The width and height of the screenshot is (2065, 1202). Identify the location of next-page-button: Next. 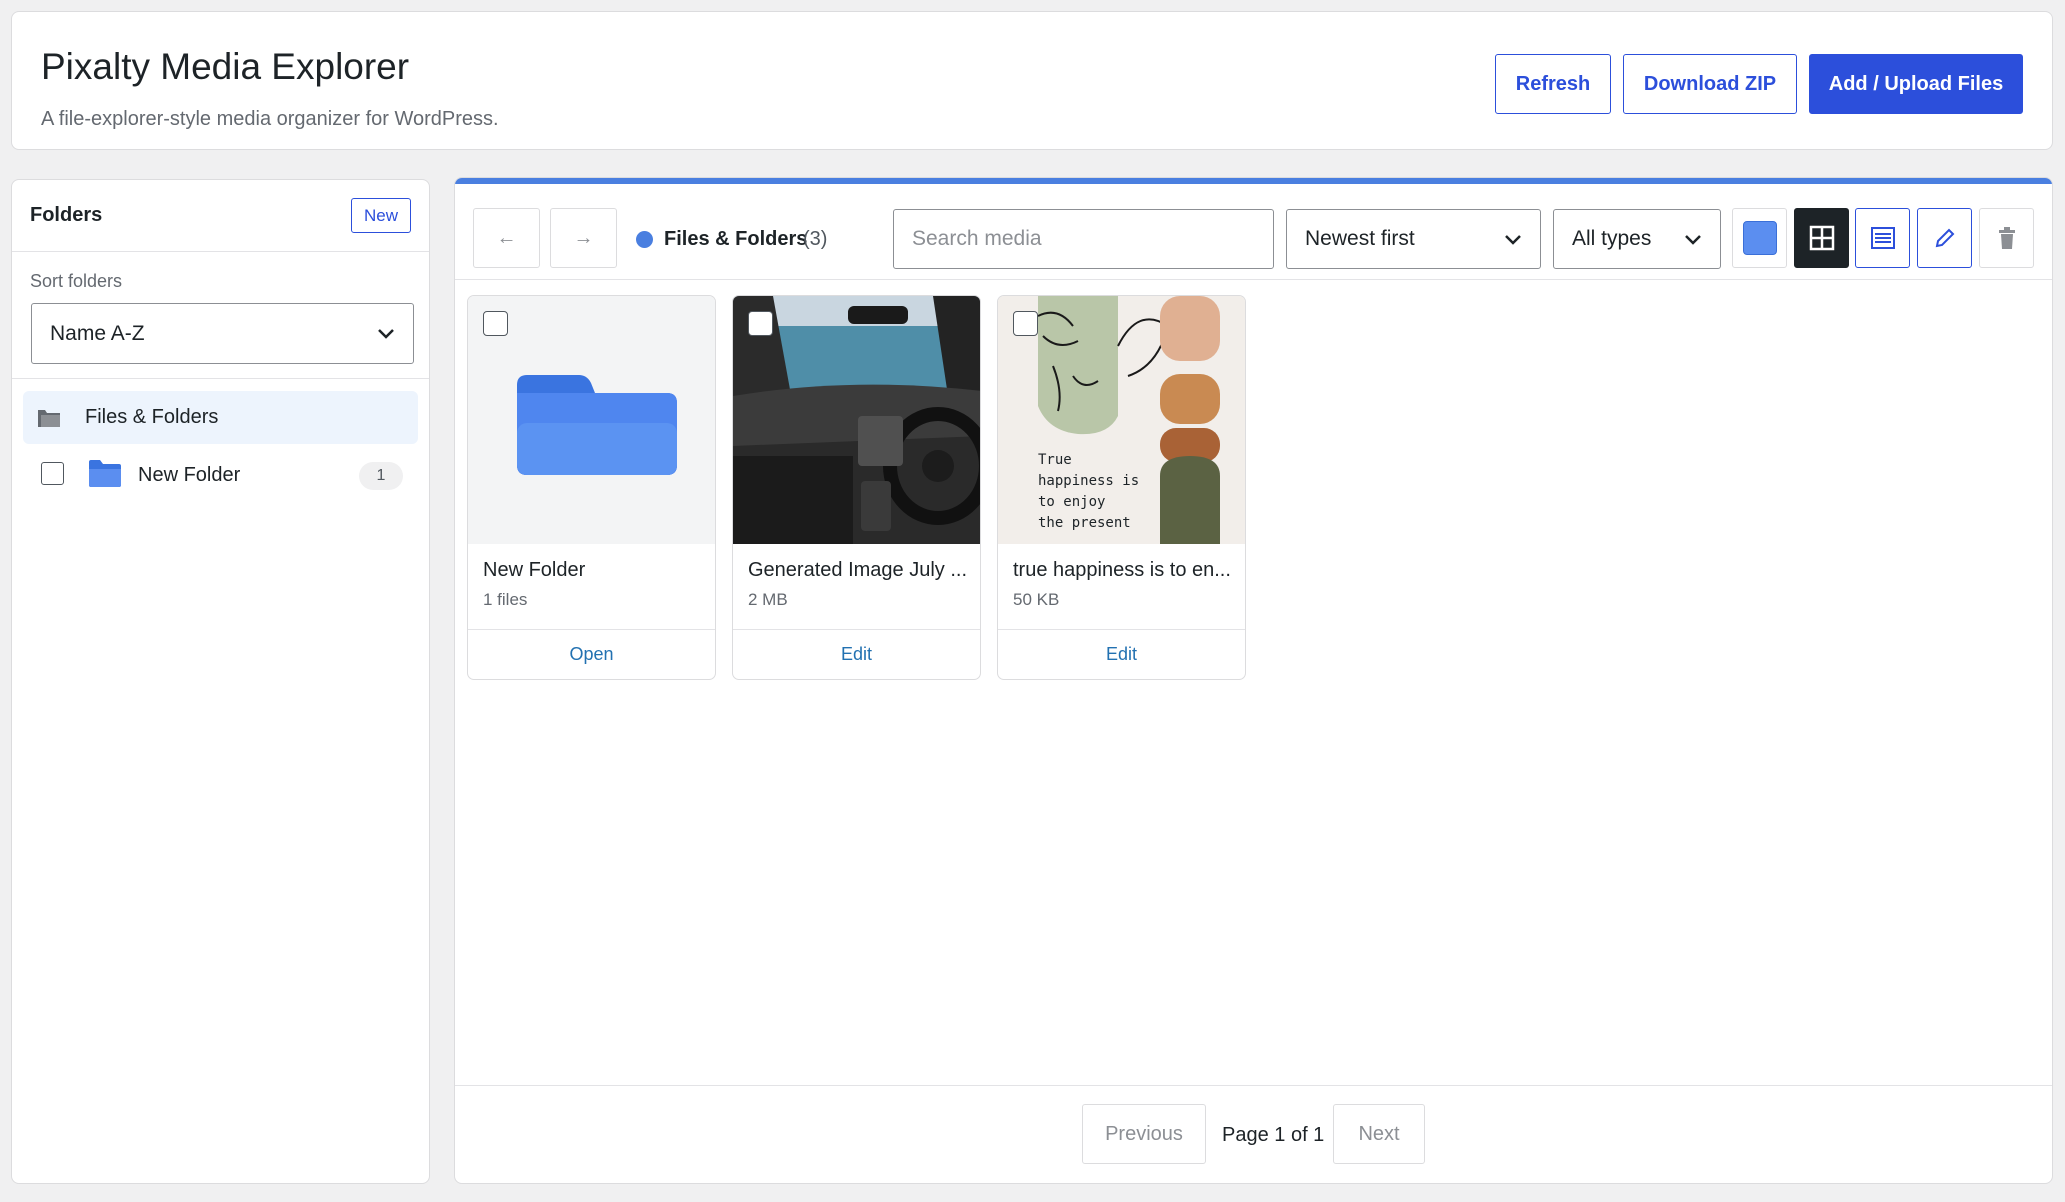
(1379, 1134).